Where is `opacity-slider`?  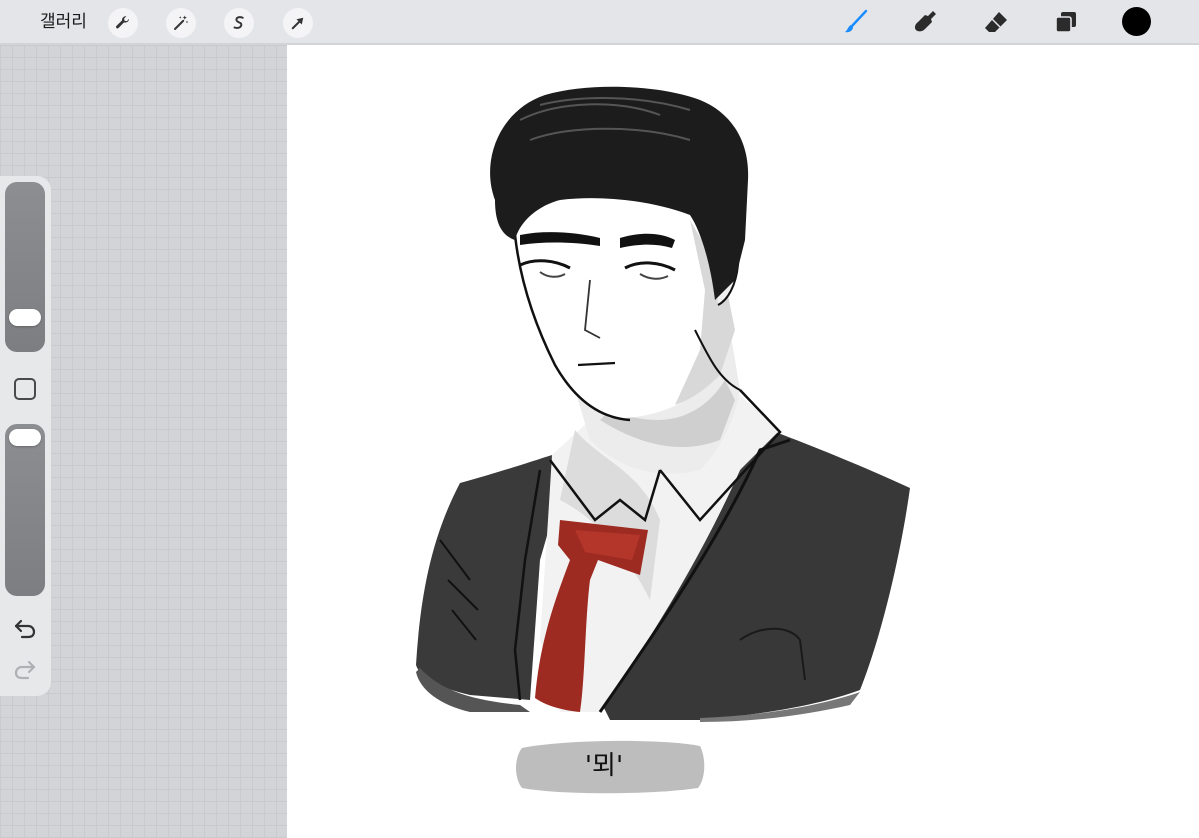
opacity-slider is located at coordinates (25, 510).